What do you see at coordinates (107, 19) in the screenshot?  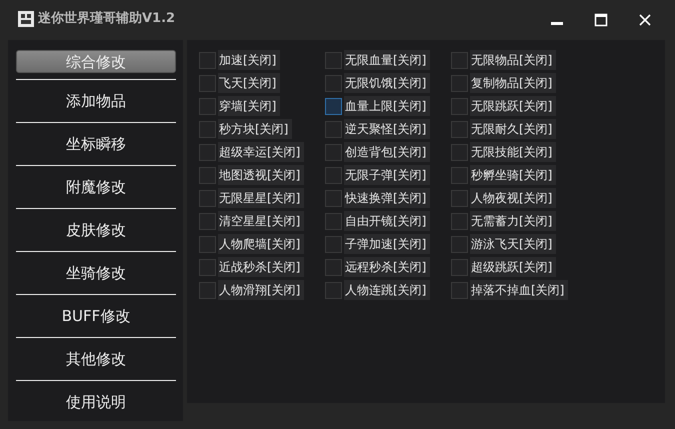 I see `window-title: 迷你世界瑾哥辅助V1.2` at bounding box center [107, 19].